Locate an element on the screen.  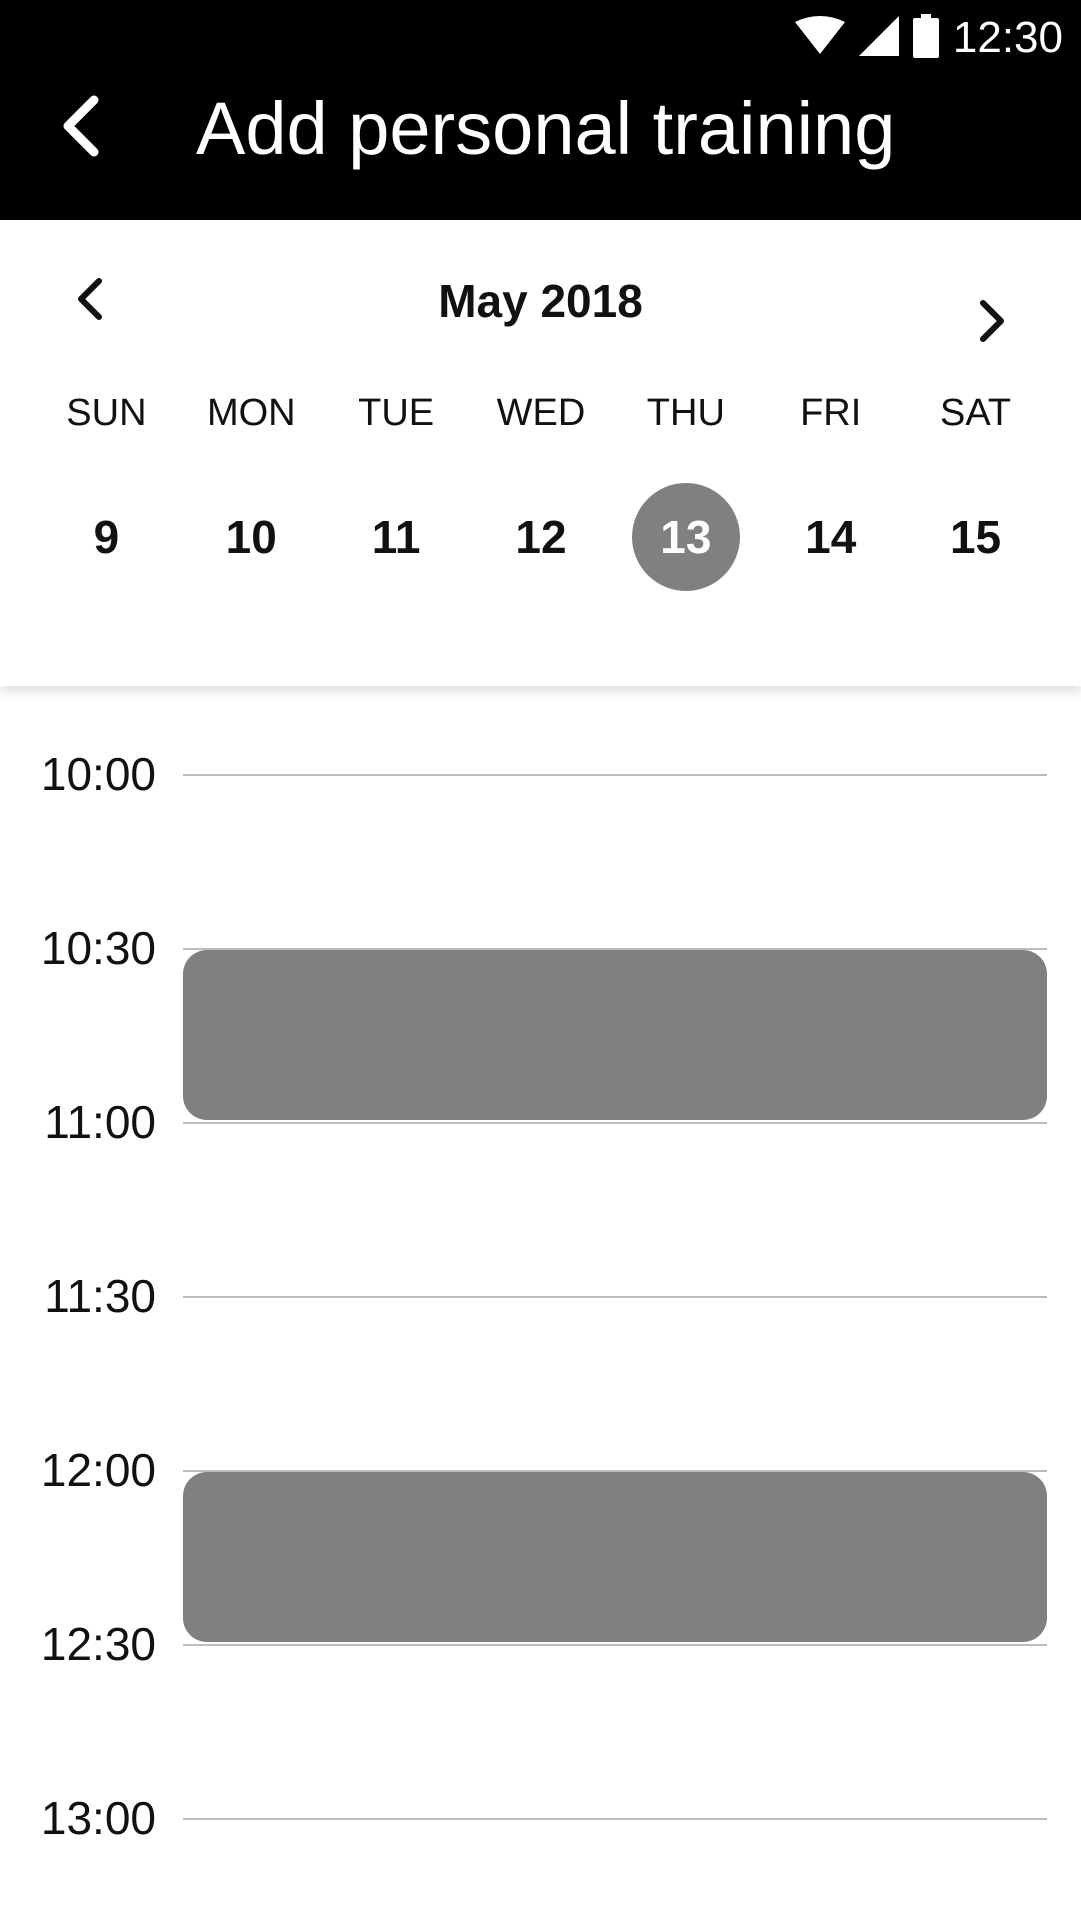
date-number: 9 is located at coordinates (106, 537).